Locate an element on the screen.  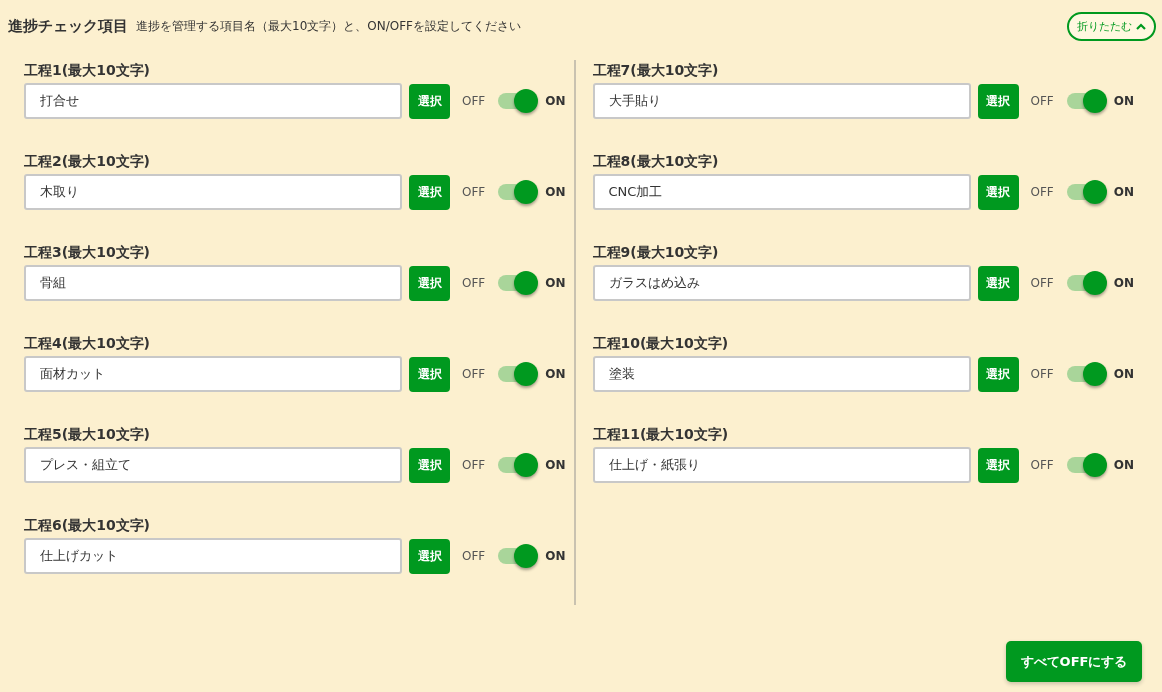
field-label: 工程2(最大10文字) is located at coordinates (88, 161).